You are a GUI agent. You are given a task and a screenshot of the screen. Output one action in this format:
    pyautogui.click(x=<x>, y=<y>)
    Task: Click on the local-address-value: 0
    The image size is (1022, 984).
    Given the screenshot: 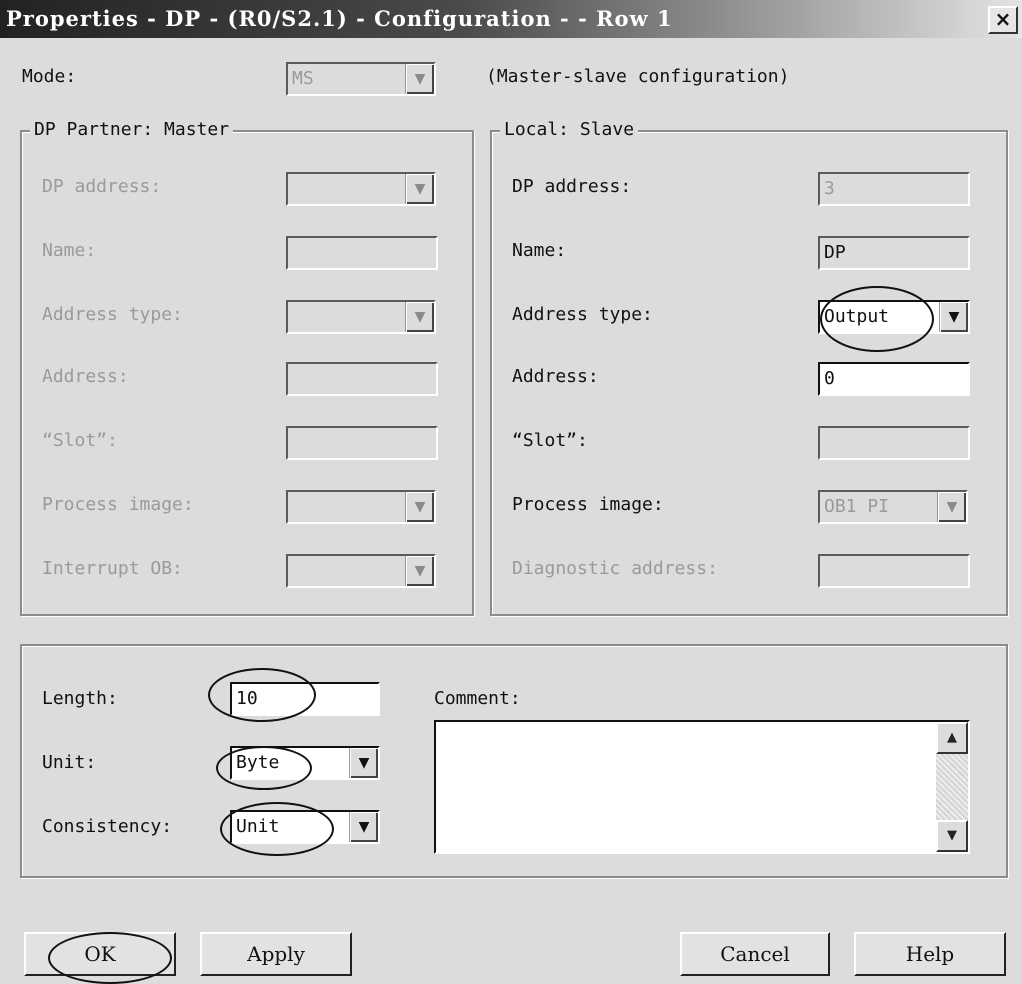 What is the action you would take?
    pyautogui.click(x=829, y=378)
    